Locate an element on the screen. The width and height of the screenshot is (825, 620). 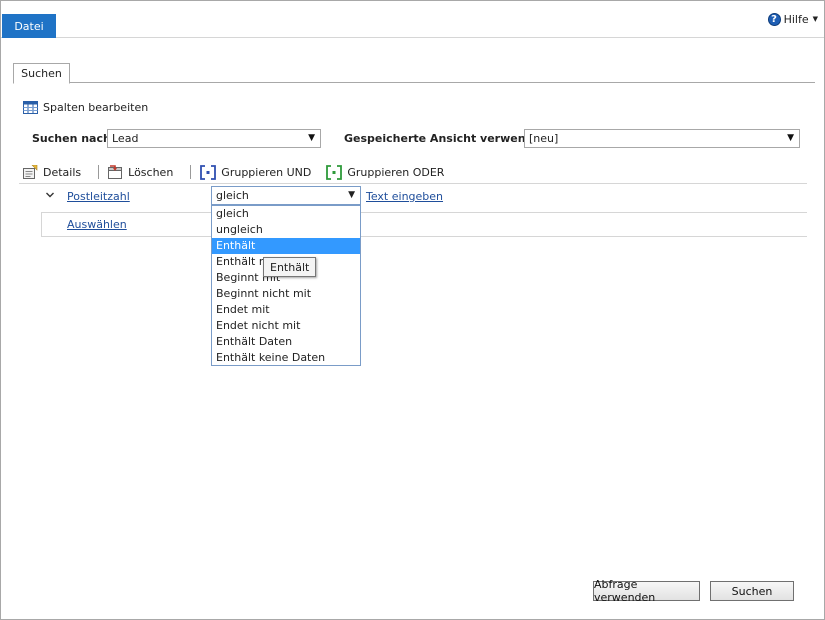
ribbon-bar: Datei ? Hilfe ▼ is located at coordinates (412, 19).